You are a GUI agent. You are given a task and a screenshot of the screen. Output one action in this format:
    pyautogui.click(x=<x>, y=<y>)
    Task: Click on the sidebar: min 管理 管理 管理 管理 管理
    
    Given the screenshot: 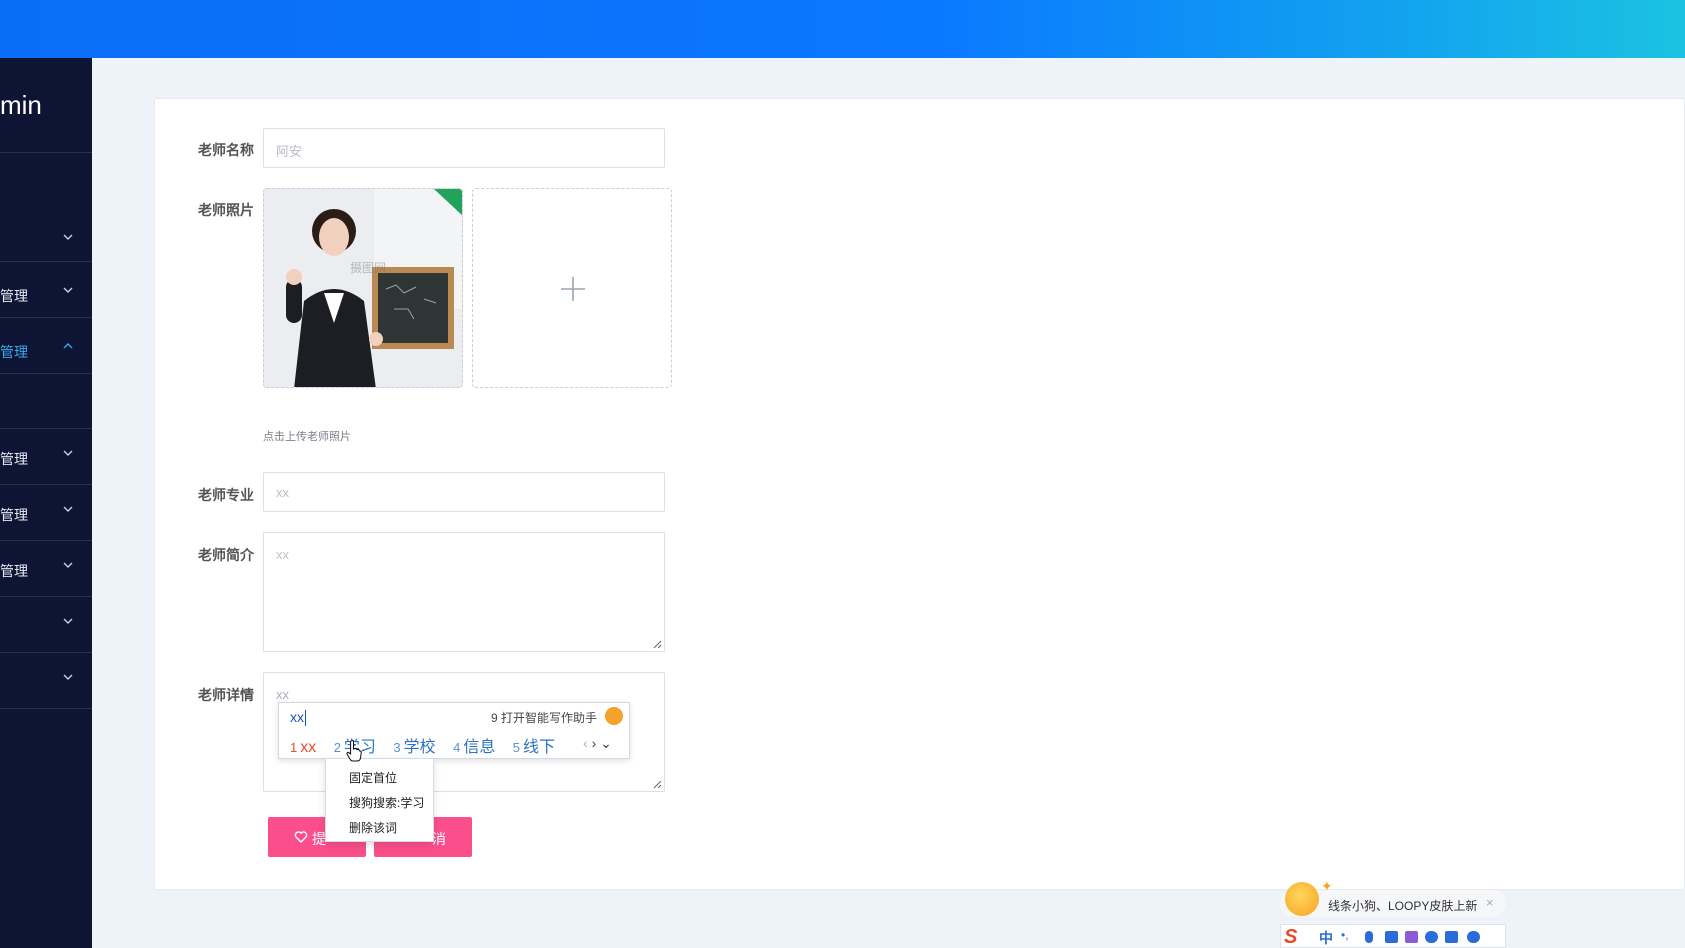 What is the action you would take?
    pyautogui.click(x=46, y=503)
    